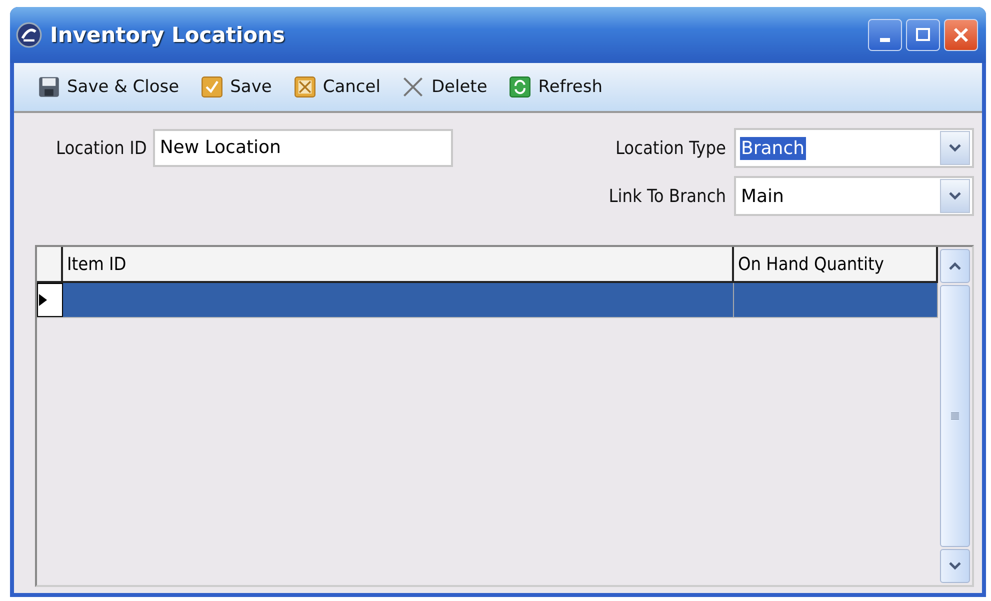 The image size is (991, 601). What do you see at coordinates (101, 148) in the screenshot?
I see `field-label: Location ID` at bounding box center [101, 148].